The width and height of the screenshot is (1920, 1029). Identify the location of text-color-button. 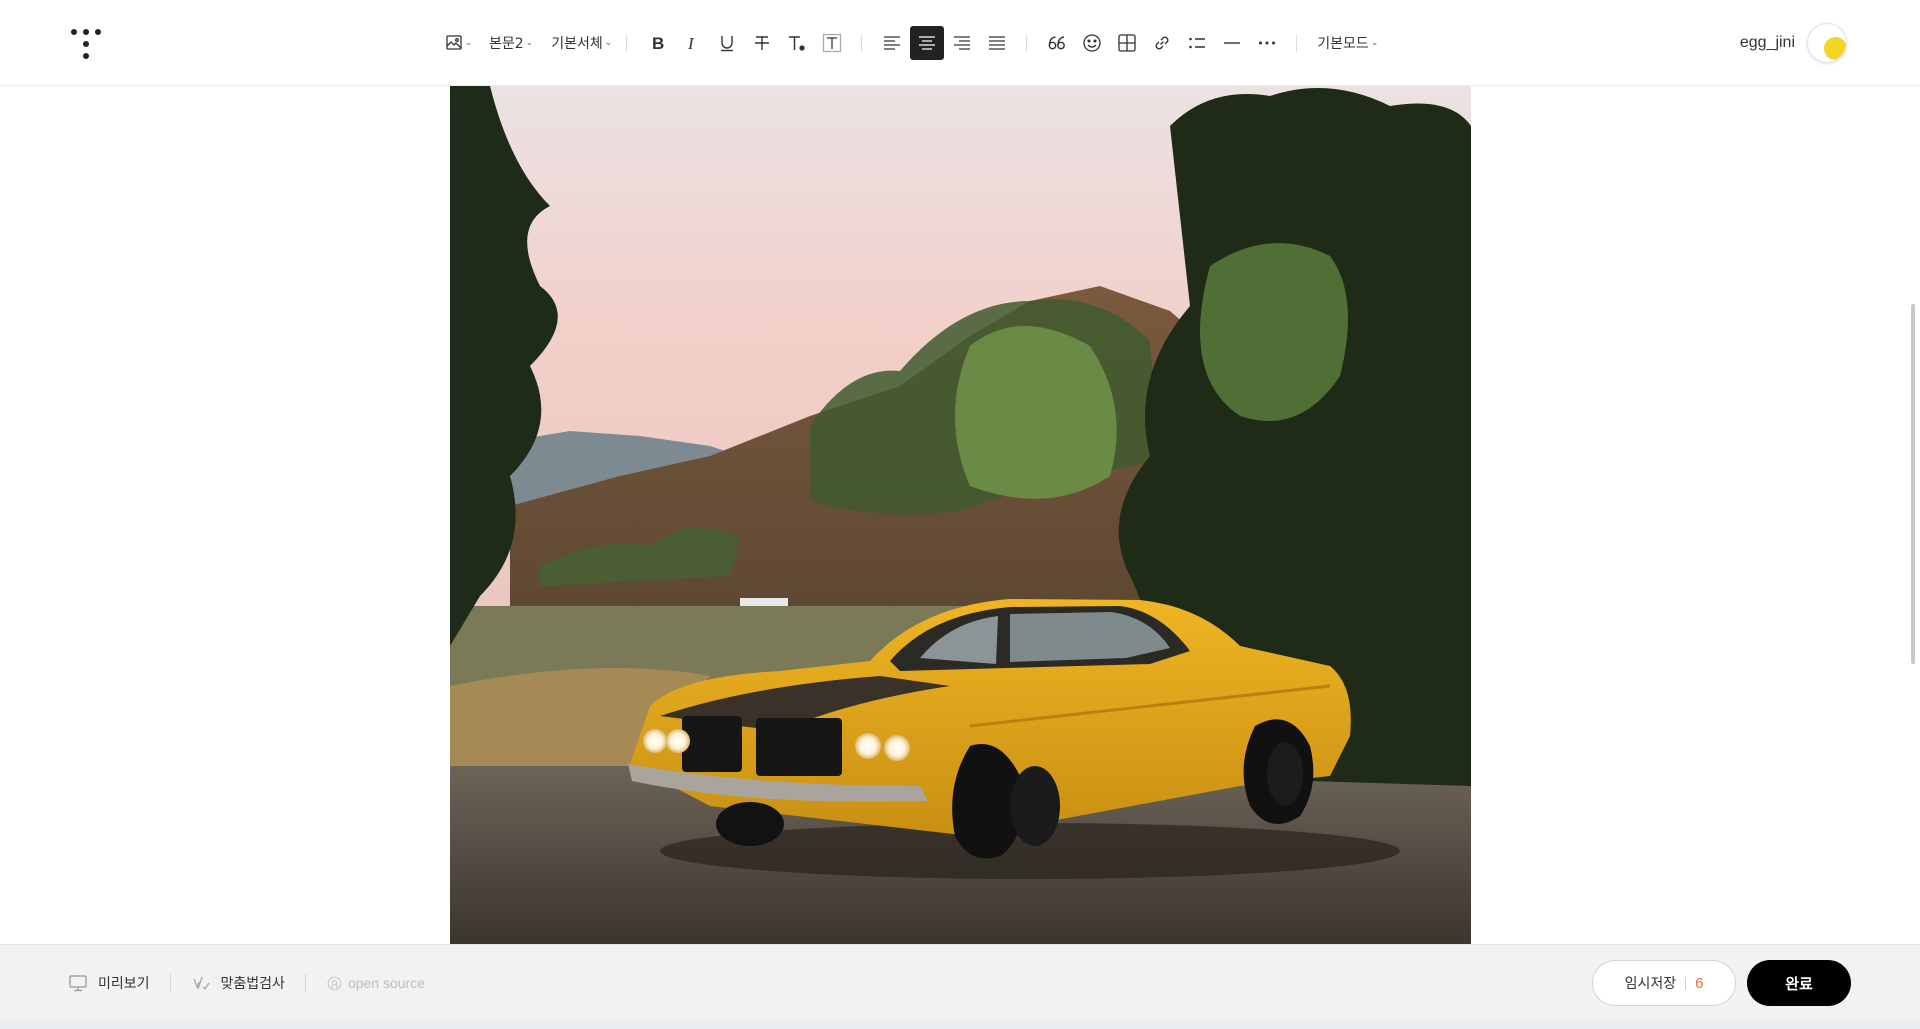
(797, 43).